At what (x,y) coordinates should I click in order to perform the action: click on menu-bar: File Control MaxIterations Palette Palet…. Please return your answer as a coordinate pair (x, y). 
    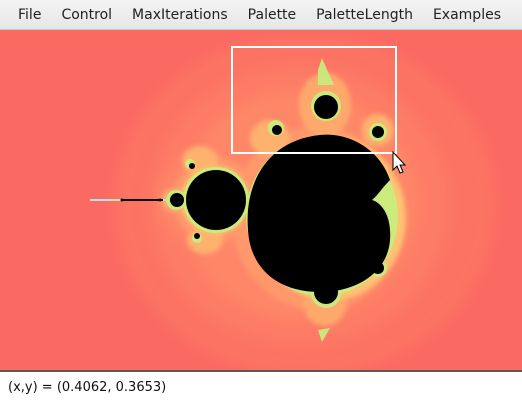
    Looking at the image, I should click on (261, 15).